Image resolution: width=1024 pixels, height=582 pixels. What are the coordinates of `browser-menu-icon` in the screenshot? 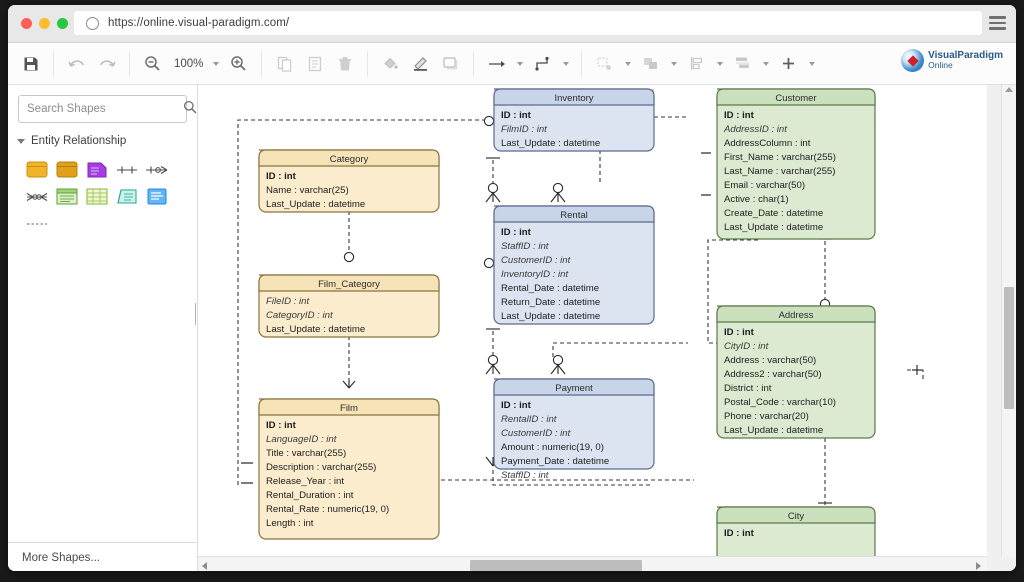 It's located at (997, 23).